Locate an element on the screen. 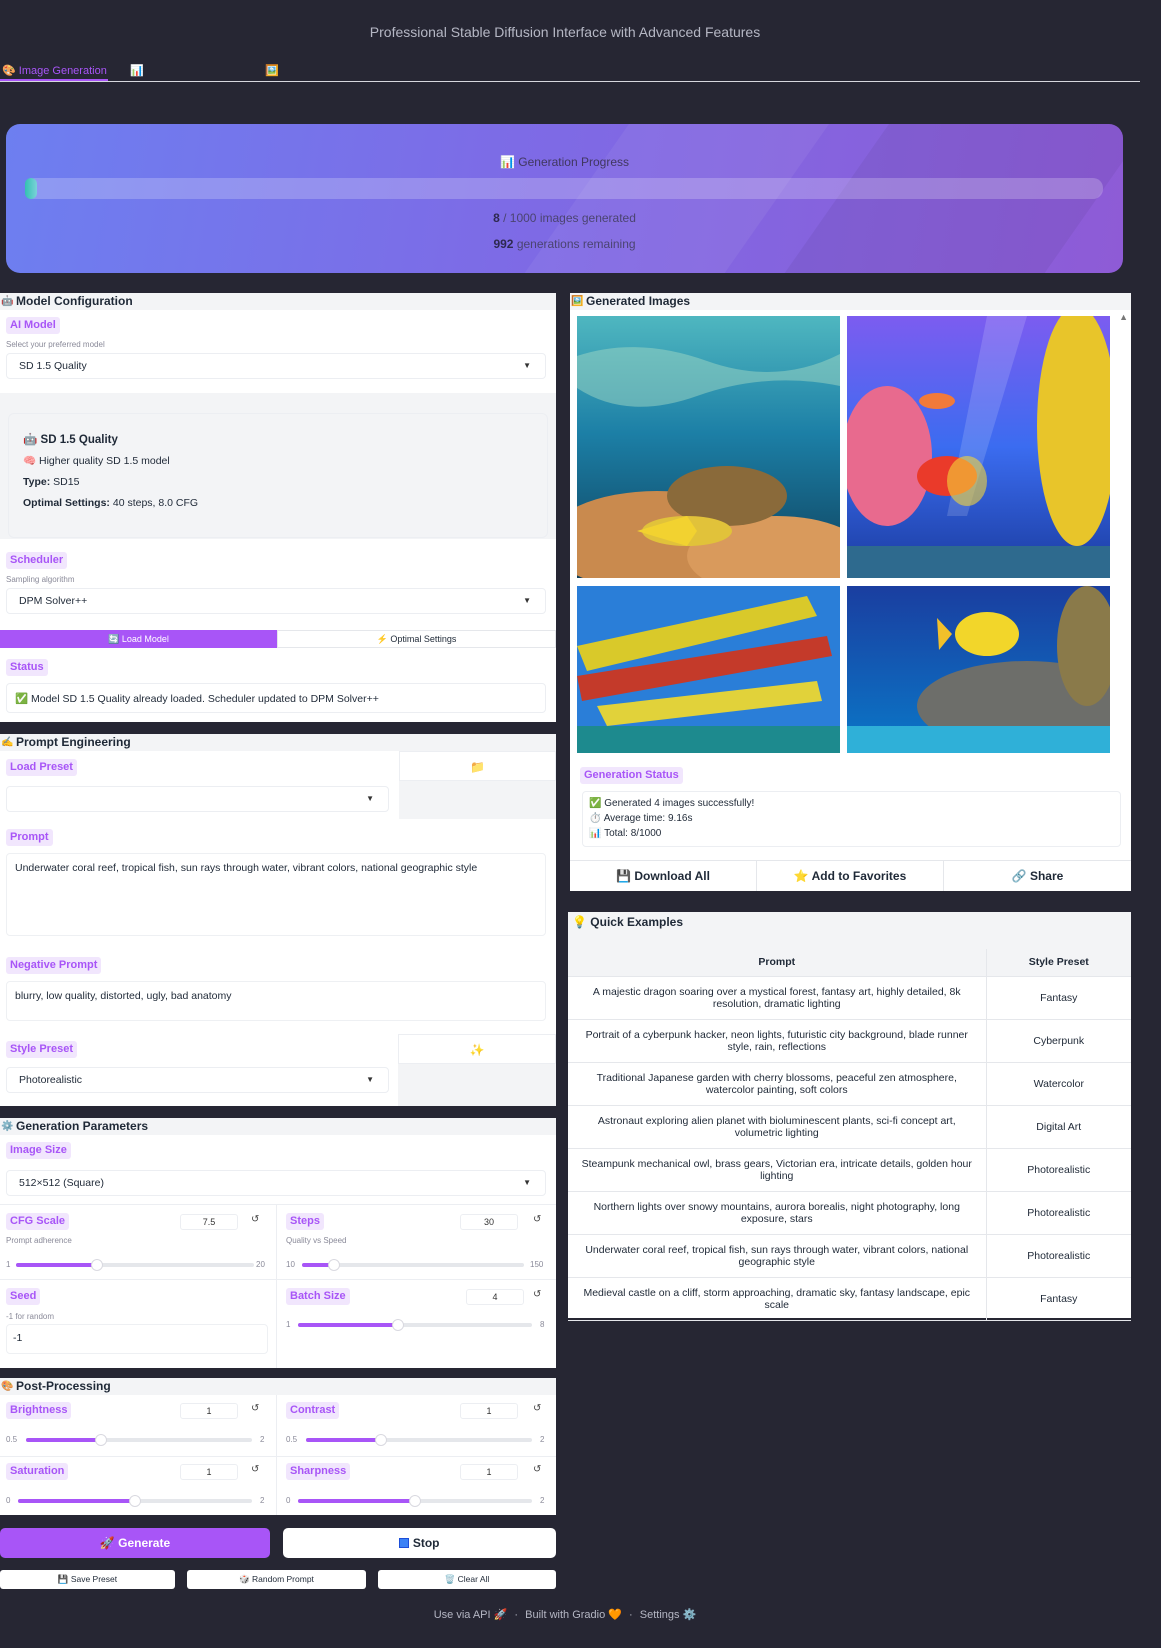  example-style-cell: Cyberpunk is located at coordinates (1058, 1041).